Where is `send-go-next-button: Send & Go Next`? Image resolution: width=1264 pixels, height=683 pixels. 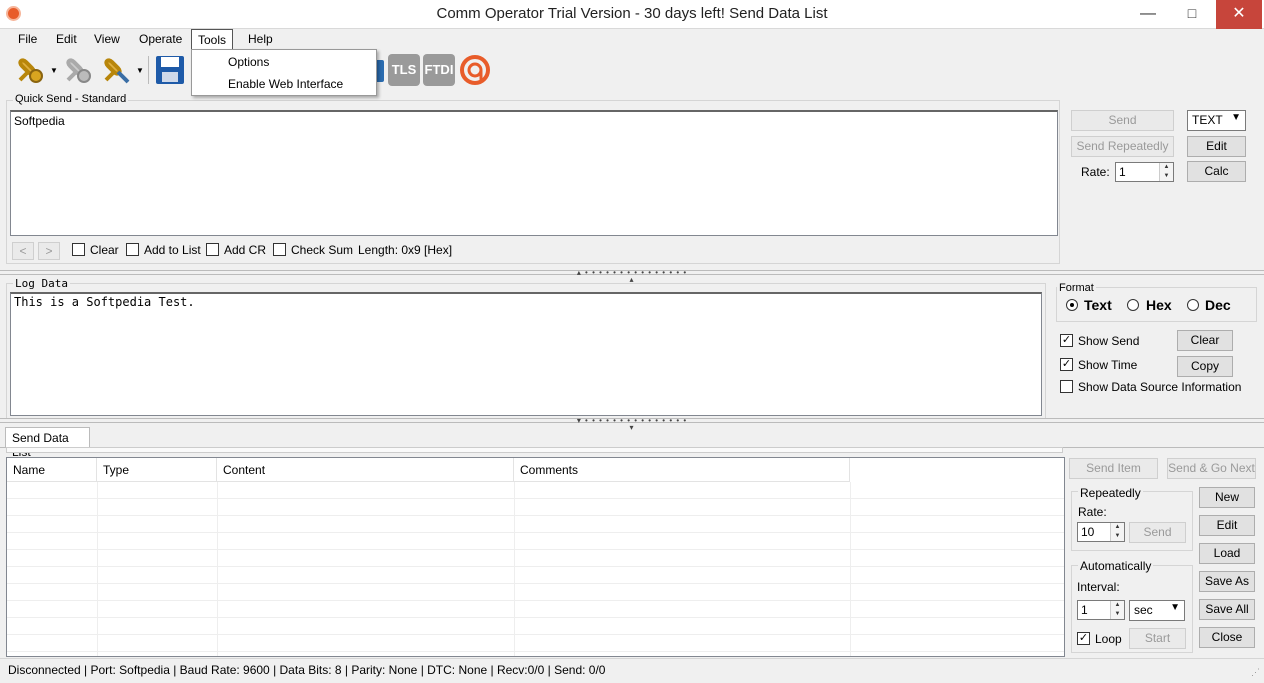 send-go-next-button: Send & Go Next is located at coordinates (1211, 468).